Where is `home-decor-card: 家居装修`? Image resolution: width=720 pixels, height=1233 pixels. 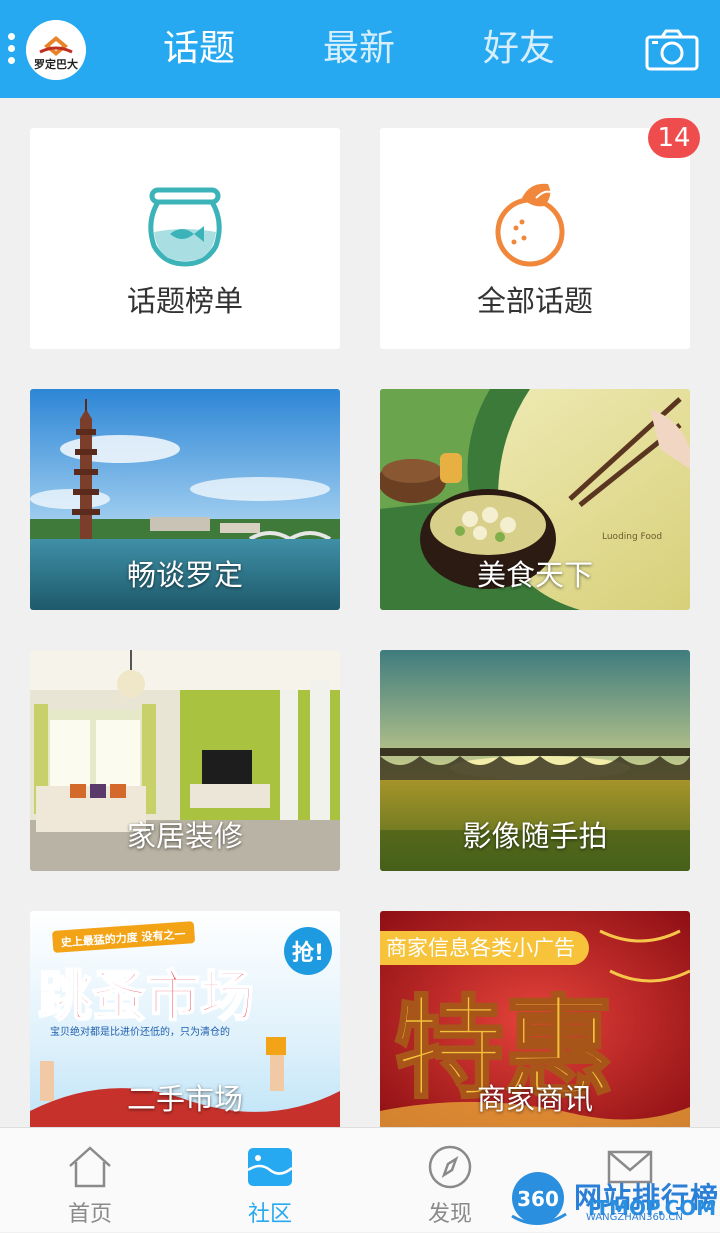 home-decor-card: 家居装修 is located at coordinates (185, 760).